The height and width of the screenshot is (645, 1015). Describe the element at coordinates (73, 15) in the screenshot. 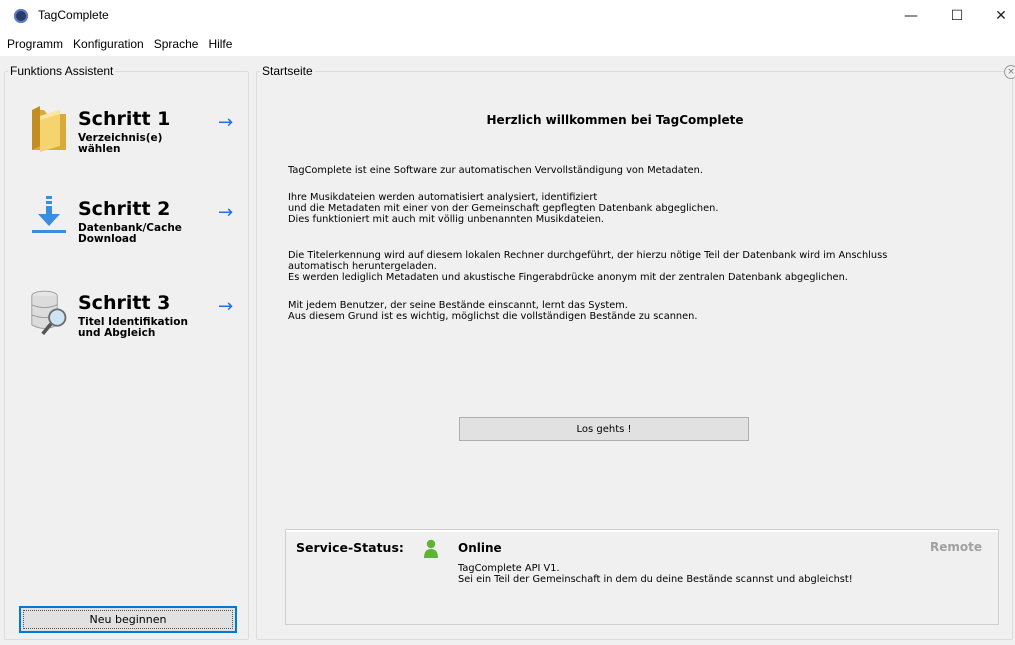

I see `window-title: TagComplete` at that location.